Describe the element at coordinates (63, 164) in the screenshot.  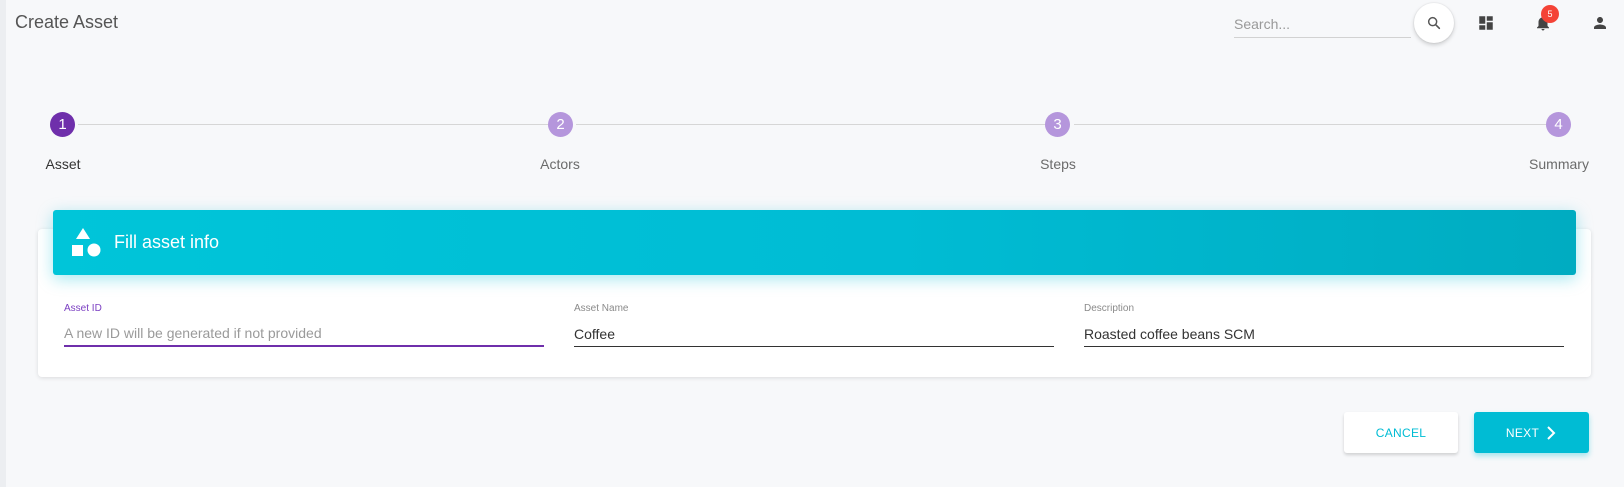
I see `step-1-label: Asset` at that location.